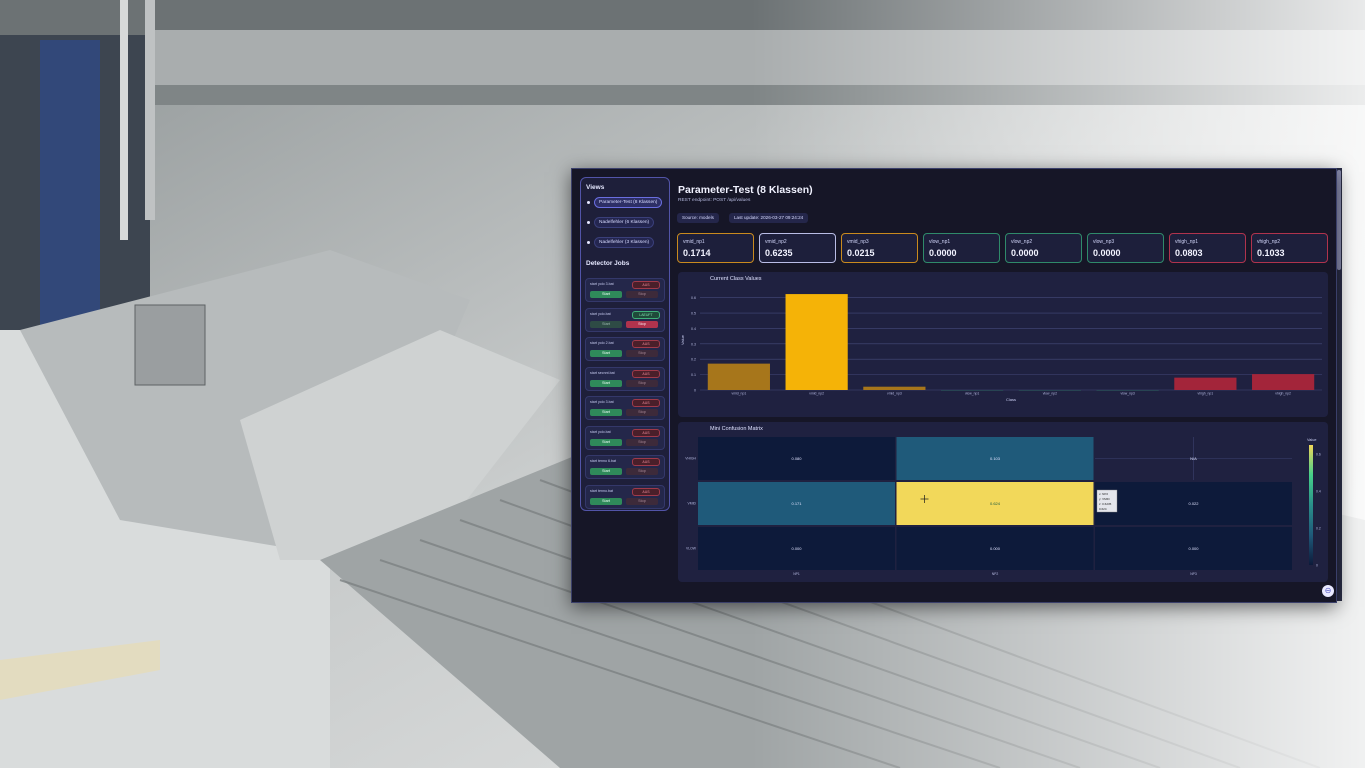 This screenshot has width=1365, height=768. Describe the element at coordinates (1318, 529) in the screenshot. I see `colorbar-tick: 0.2` at that location.